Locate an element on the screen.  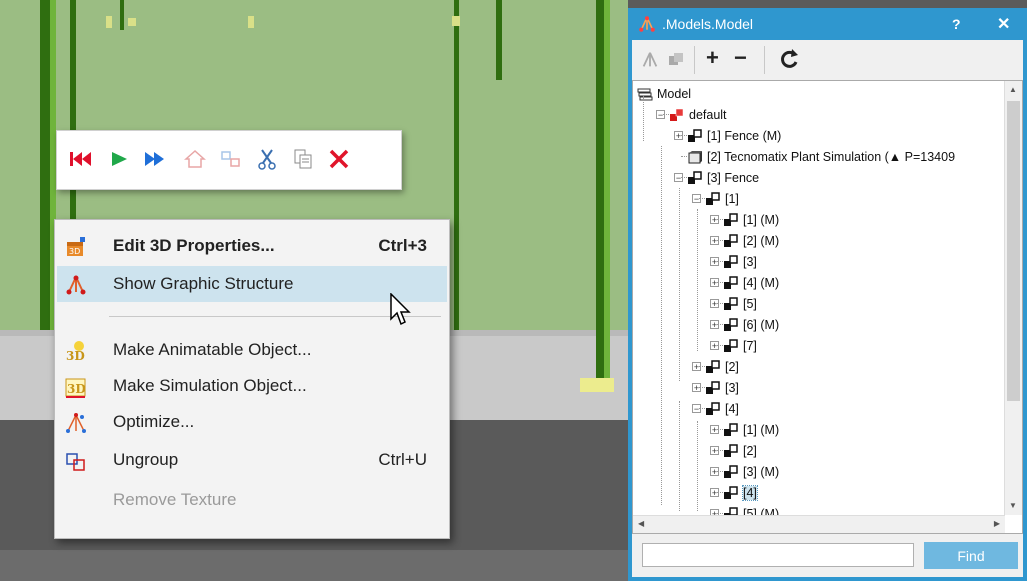
reset-icon is located at coordinates (81, 159).